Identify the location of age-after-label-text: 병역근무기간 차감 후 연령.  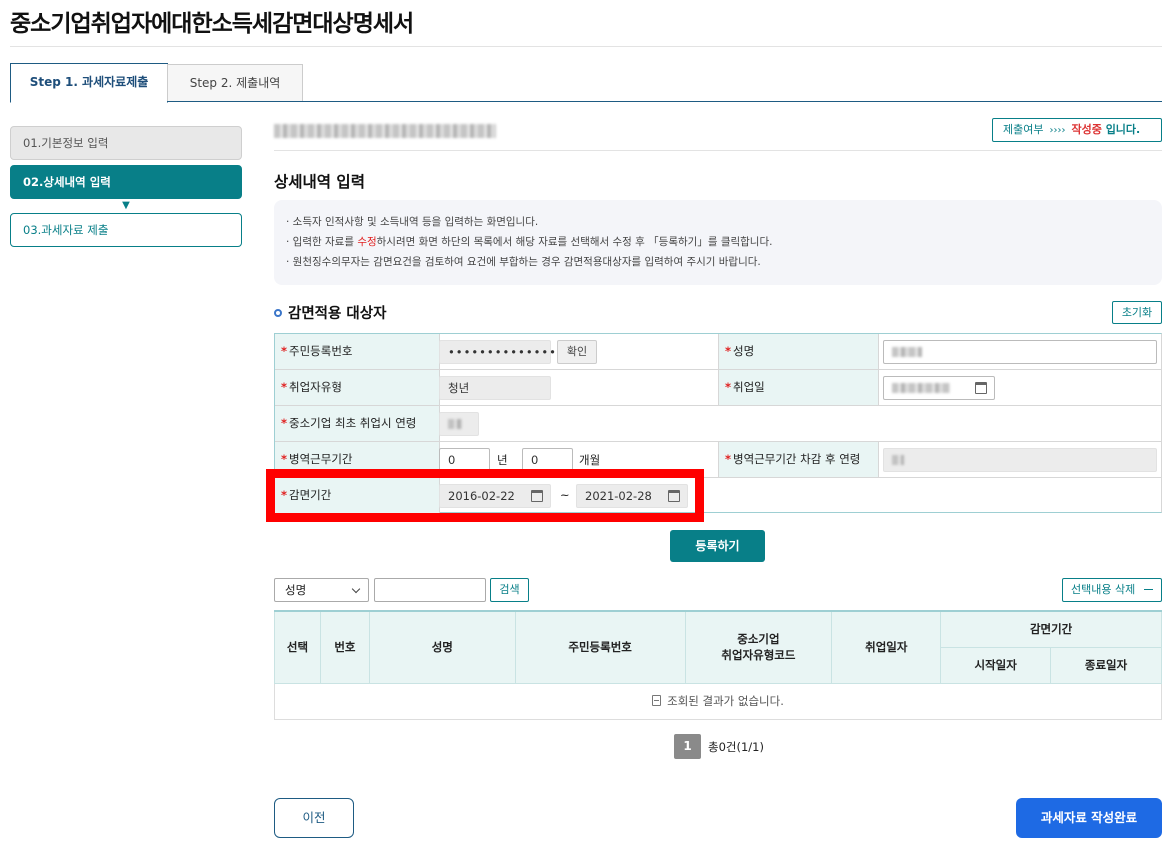
(797, 459).